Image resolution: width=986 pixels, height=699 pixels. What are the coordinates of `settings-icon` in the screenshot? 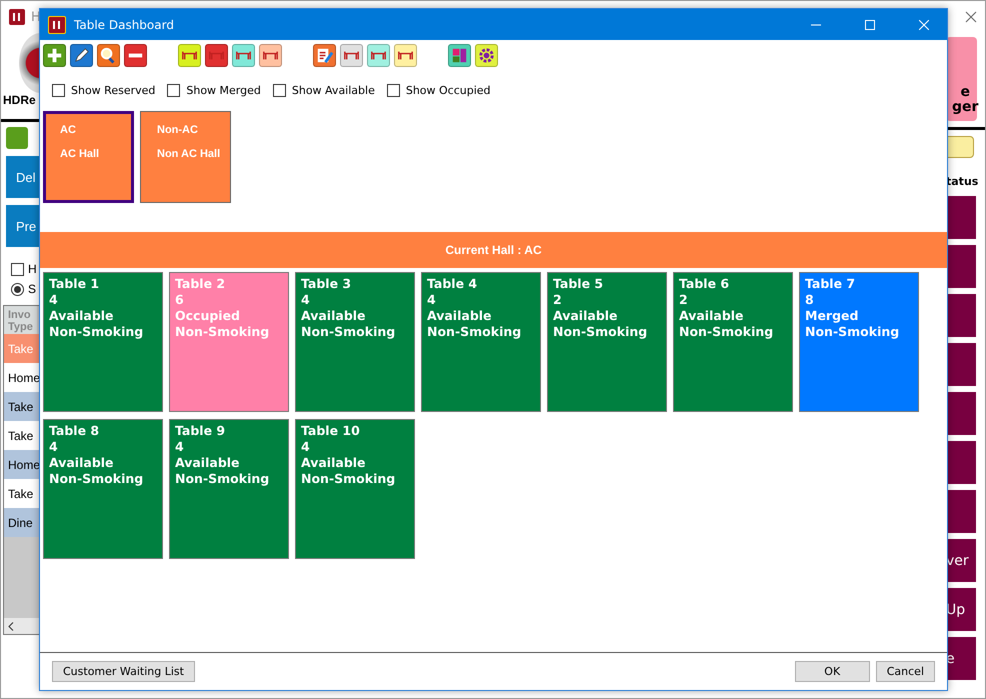 It's located at (486, 55).